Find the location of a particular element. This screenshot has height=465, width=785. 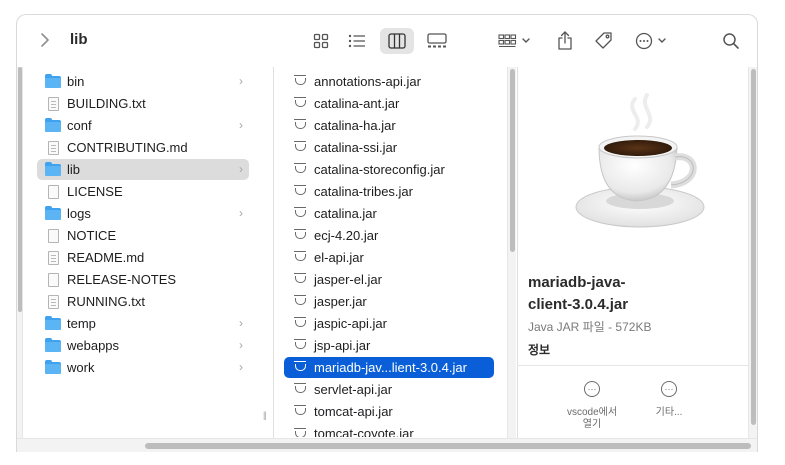

scrollbar-thumb is located at coordinates (448, 446).